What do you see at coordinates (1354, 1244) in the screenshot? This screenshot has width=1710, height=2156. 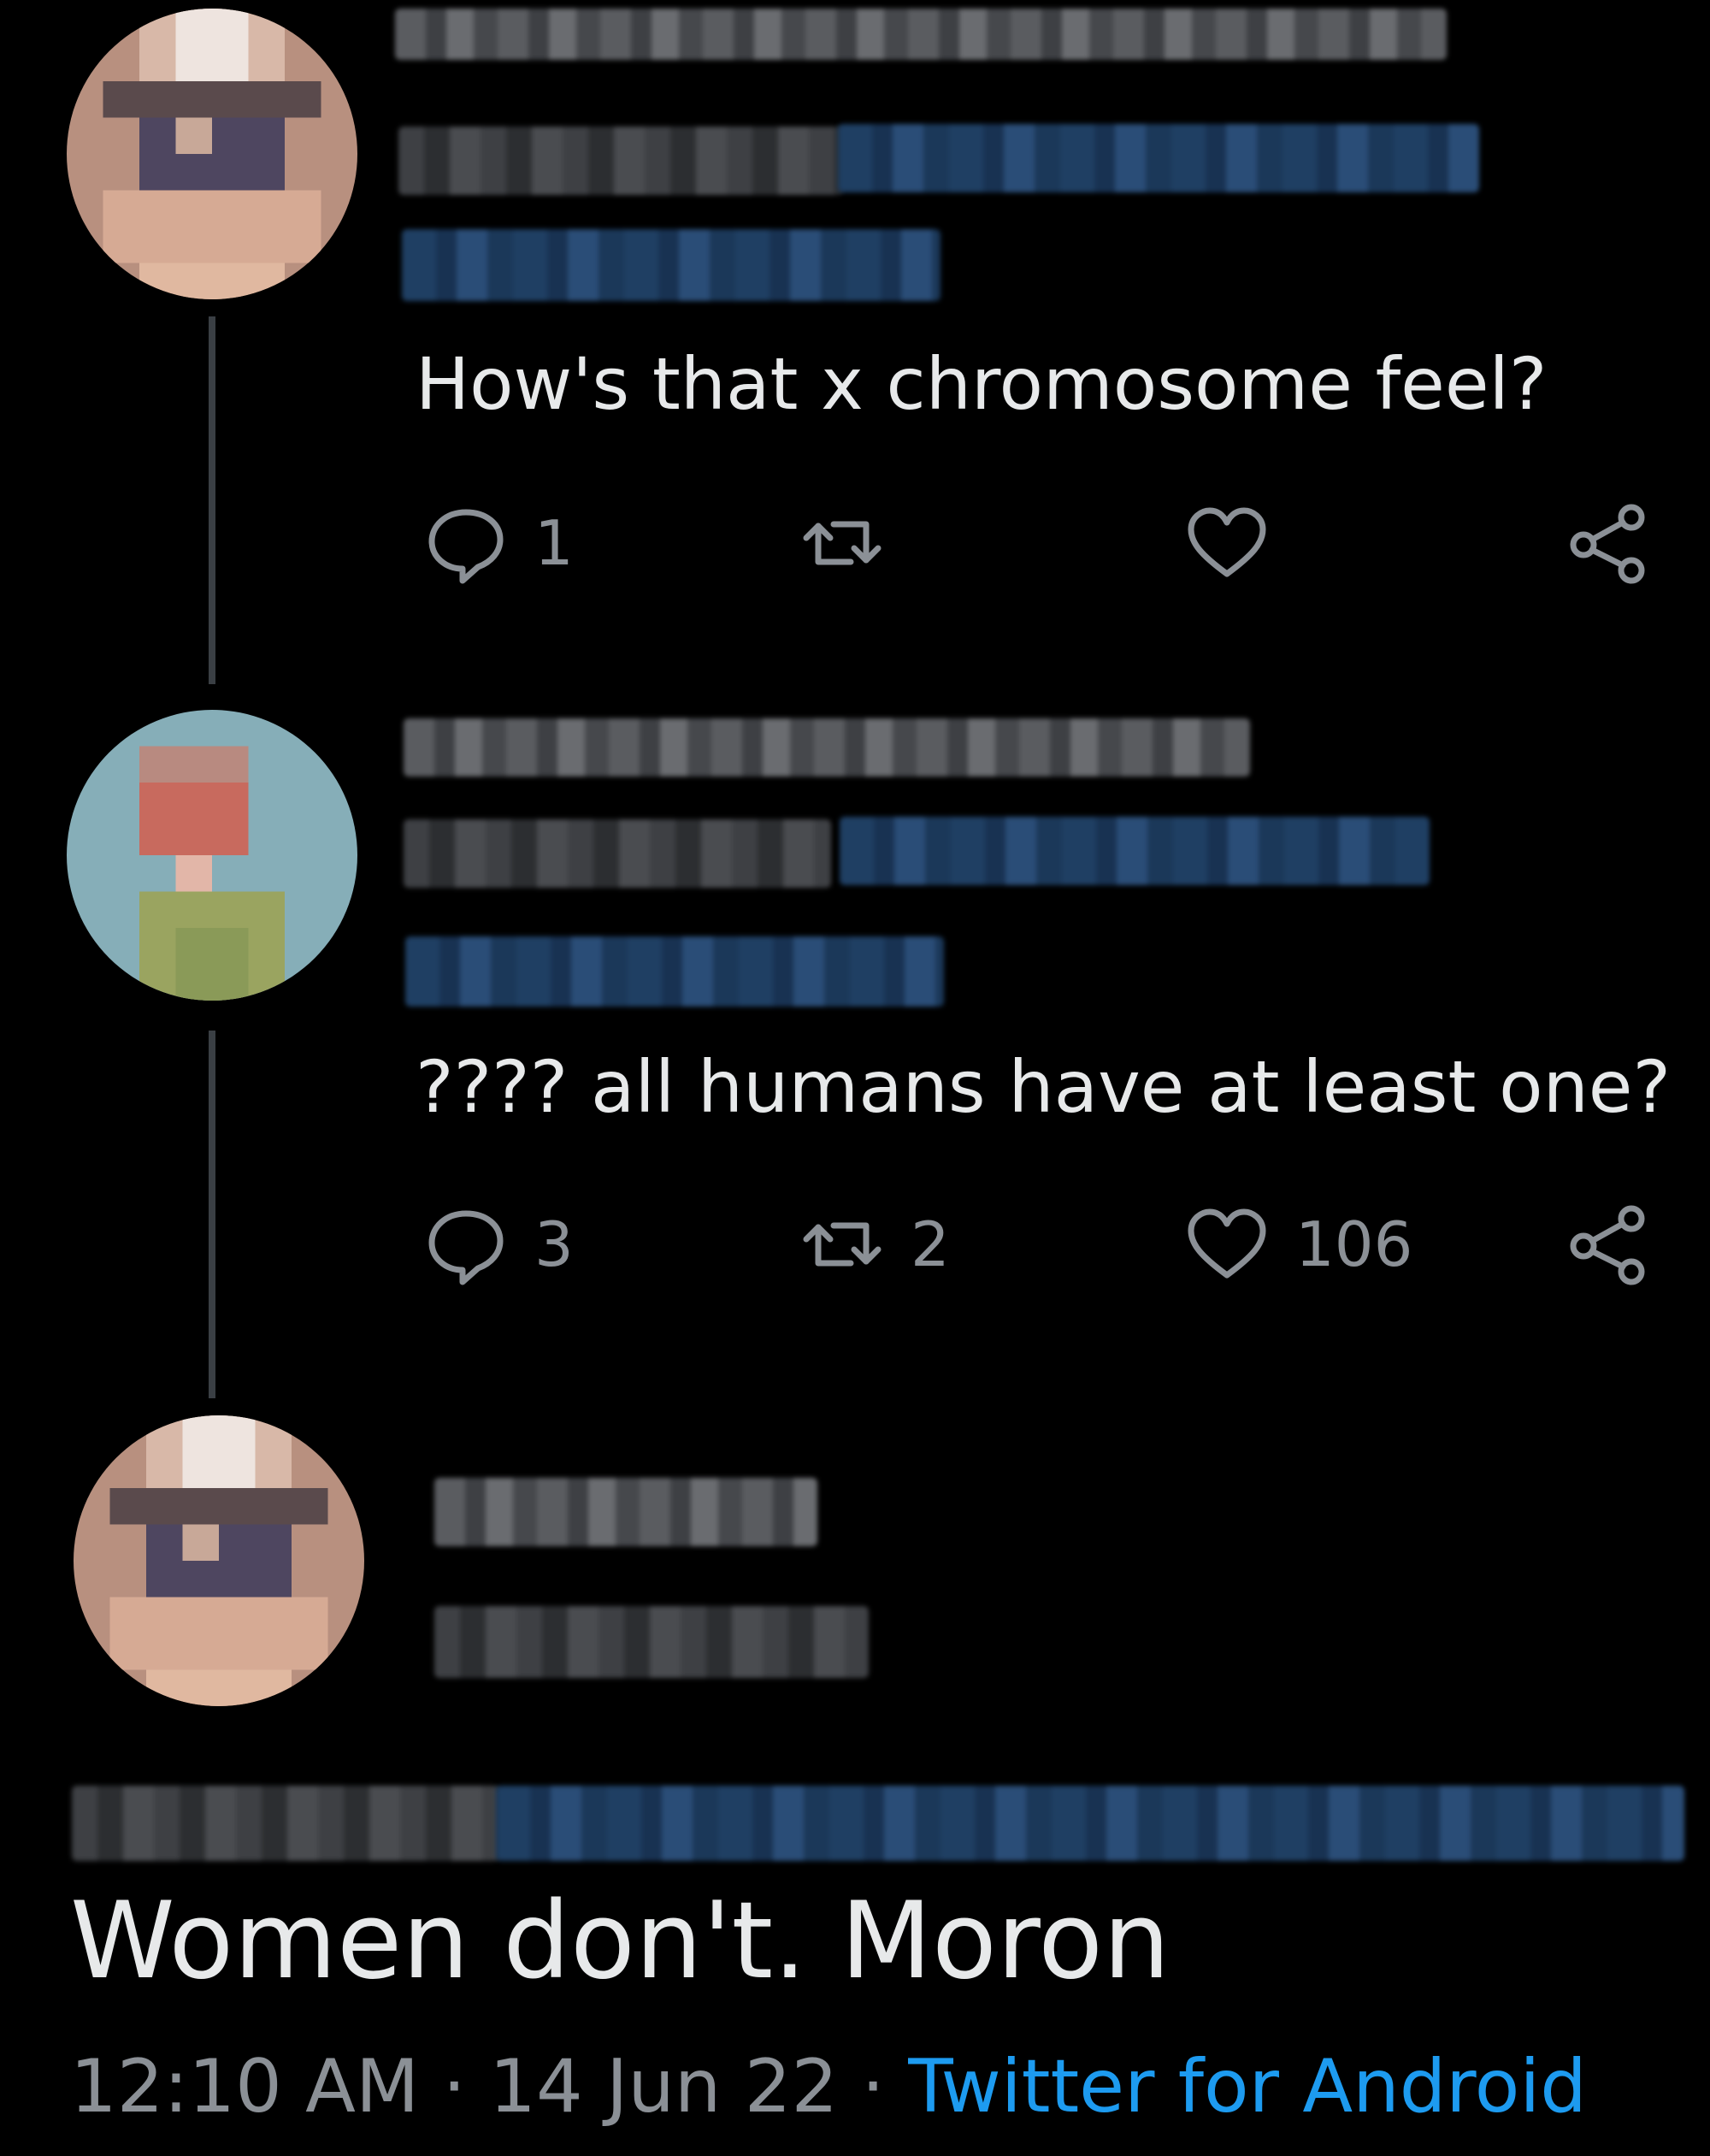 I see `like-count: 106` at bounding box center [1354, 1244].